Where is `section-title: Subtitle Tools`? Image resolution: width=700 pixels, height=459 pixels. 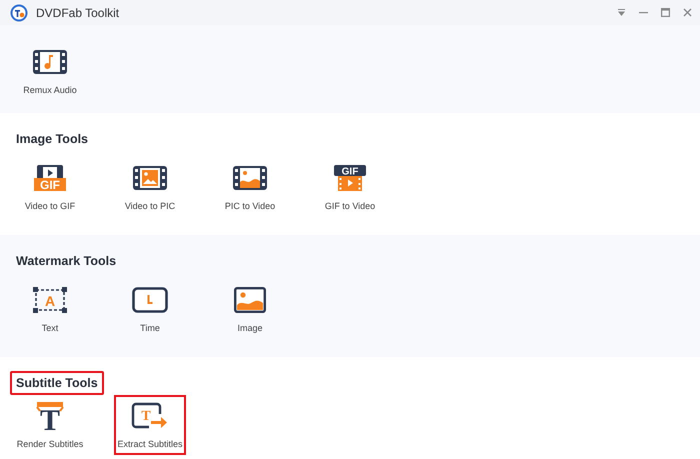 section-title: Subtitle Tools is located at coordinates (57, 383).